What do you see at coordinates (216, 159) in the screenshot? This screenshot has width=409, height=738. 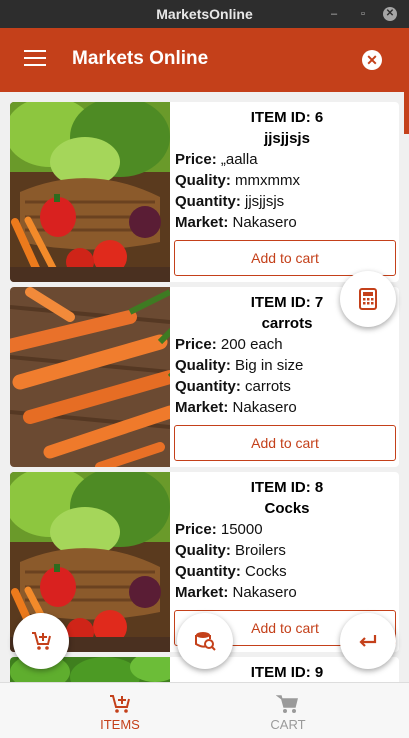 I see `item-price: Price: „aalla` at bounding box center [216, 159].